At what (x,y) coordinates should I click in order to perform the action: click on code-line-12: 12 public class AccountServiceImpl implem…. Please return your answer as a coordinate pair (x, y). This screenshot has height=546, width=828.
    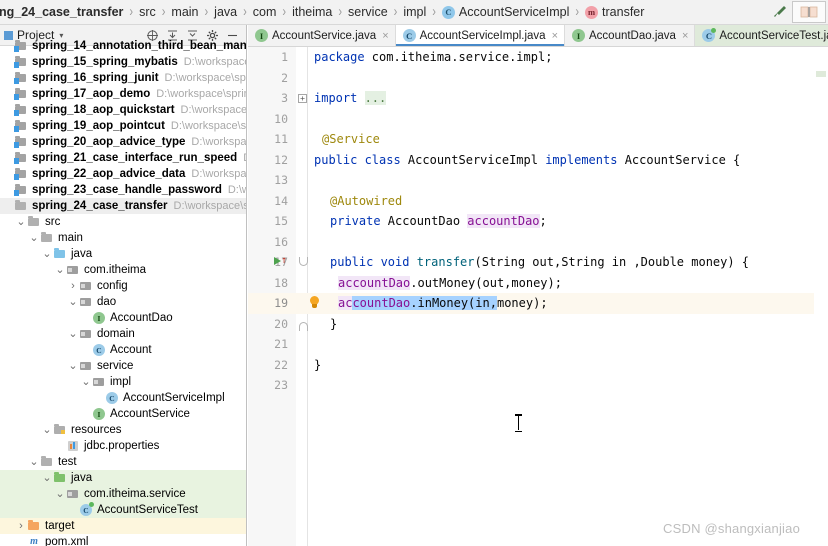
    Looking at the image, I should click on (538, 160).